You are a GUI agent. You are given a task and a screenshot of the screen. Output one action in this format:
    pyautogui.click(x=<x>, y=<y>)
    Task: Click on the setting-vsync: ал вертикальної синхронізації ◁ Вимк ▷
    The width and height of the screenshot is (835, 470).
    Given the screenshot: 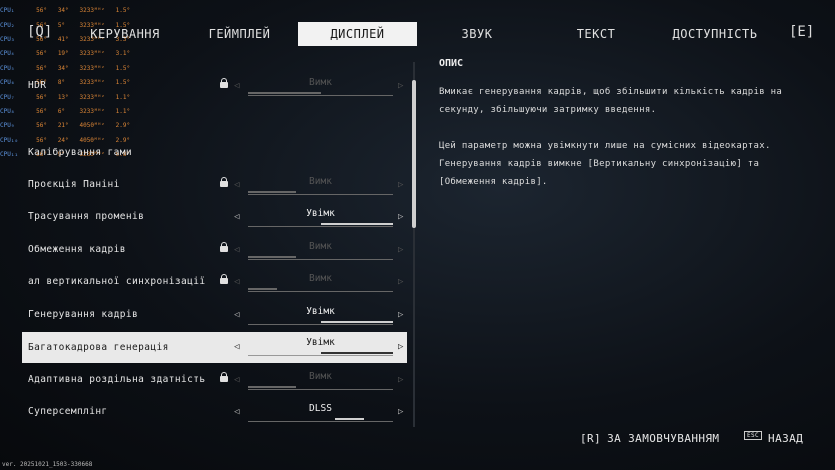 What is the action you would take?
    pyautogui.click(x=214, y=282)
    